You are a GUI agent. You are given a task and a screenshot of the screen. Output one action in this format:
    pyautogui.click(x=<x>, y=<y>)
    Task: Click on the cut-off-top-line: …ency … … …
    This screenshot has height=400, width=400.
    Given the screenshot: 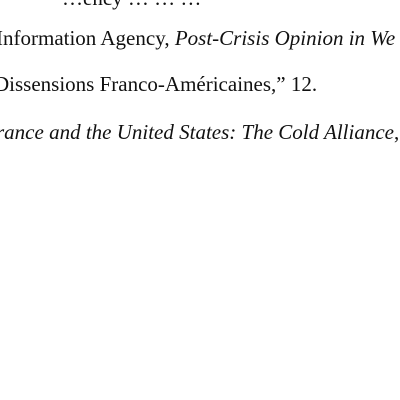 What is the action you would take?
    pyautogui.click(x=131, y=5)
    